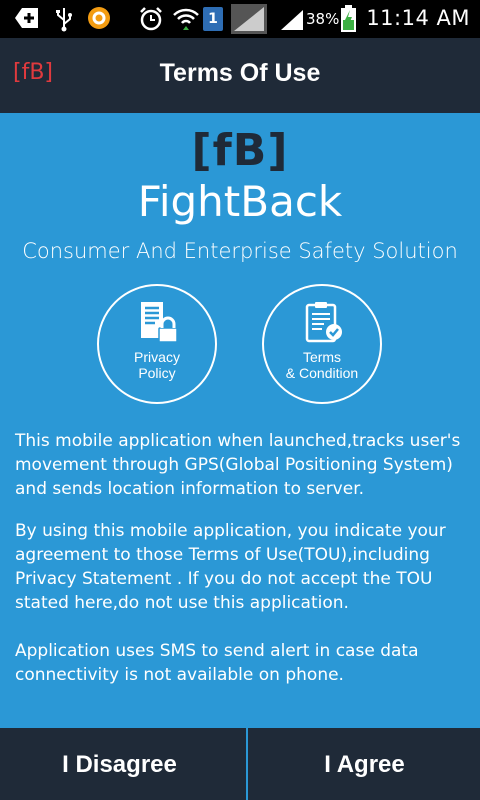 The image size is (480, 800). I want to click on sim-slot-label: 1, so click(213, 19).